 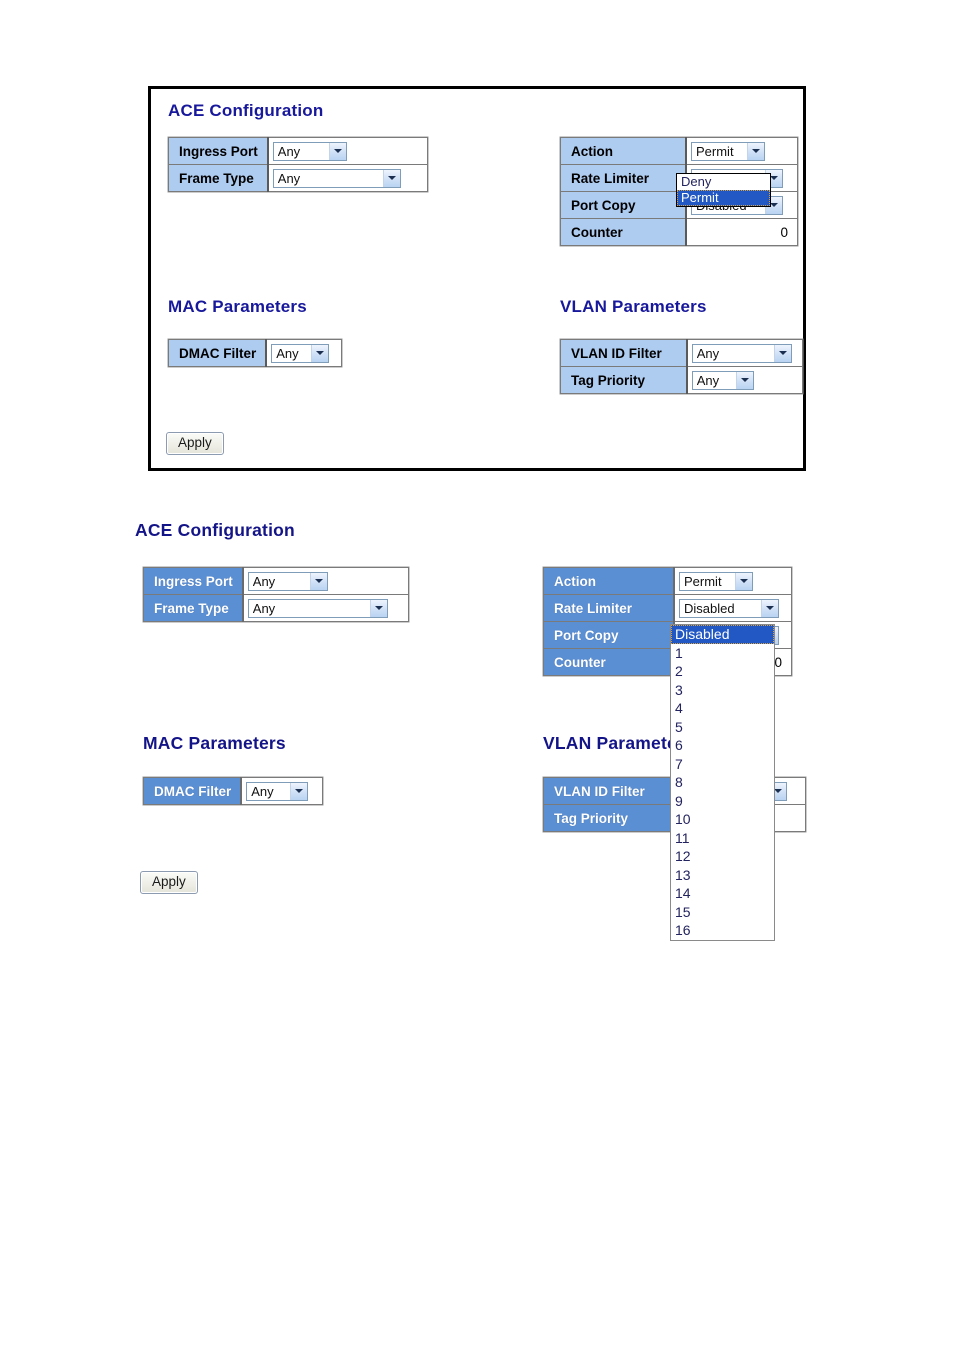 I want to click on page-title-2: ACE Configuration, so click(x=215, y=530).